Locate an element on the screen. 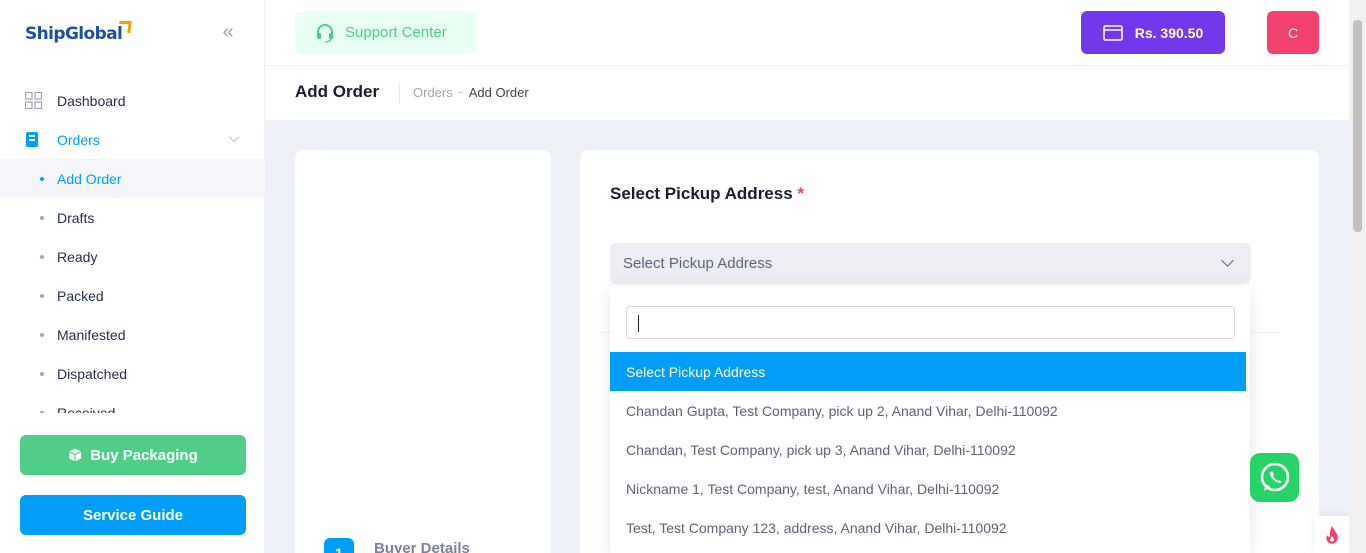 The image size is (1366, 553). text-cursor is located at coordinates (638, 323).